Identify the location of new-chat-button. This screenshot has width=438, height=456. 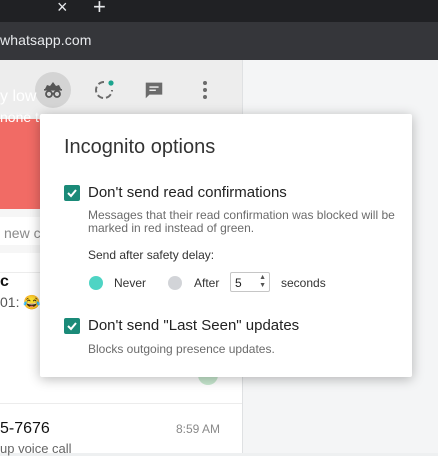
(154, 90).